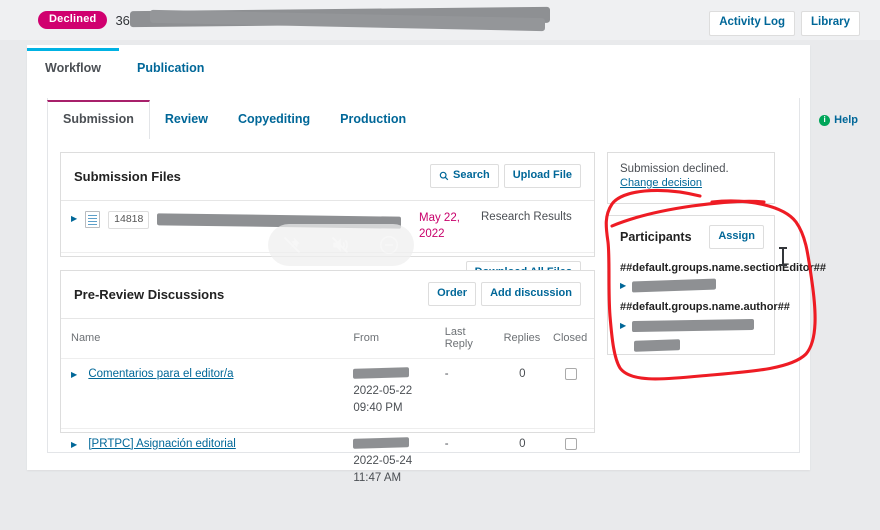  I want to click on file-name-link, so click(288, 221).